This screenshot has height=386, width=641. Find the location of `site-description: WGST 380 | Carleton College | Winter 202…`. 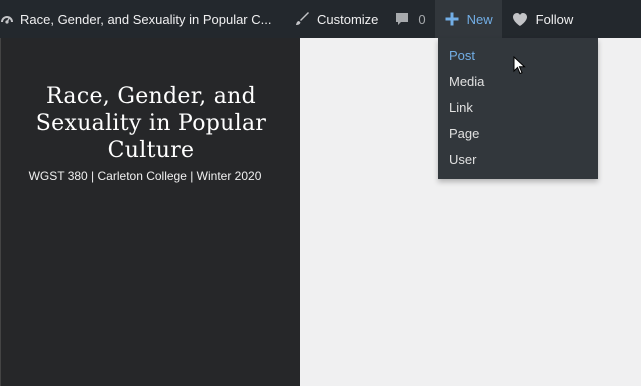

site-description: WGST 380 | Carleton College | Winter 202… is located at coordinates (145, 176).